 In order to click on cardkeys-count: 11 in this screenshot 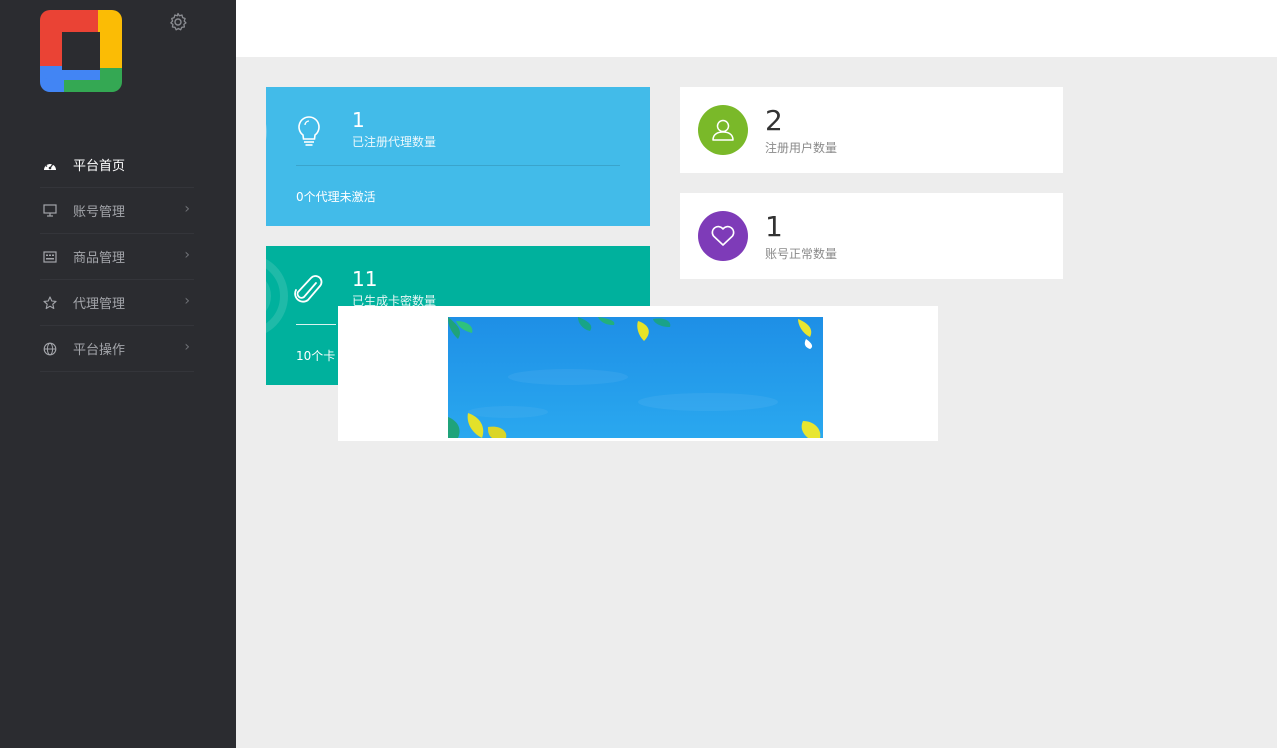, I will do `click(365, 279)`.